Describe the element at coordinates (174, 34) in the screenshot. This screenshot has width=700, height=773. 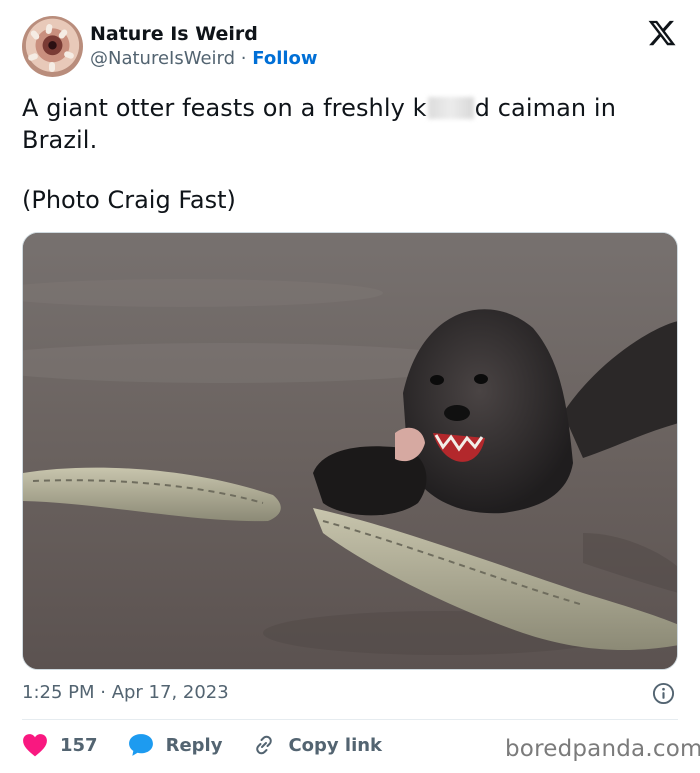
I see `author-name: Nature Is Weird` at that location.